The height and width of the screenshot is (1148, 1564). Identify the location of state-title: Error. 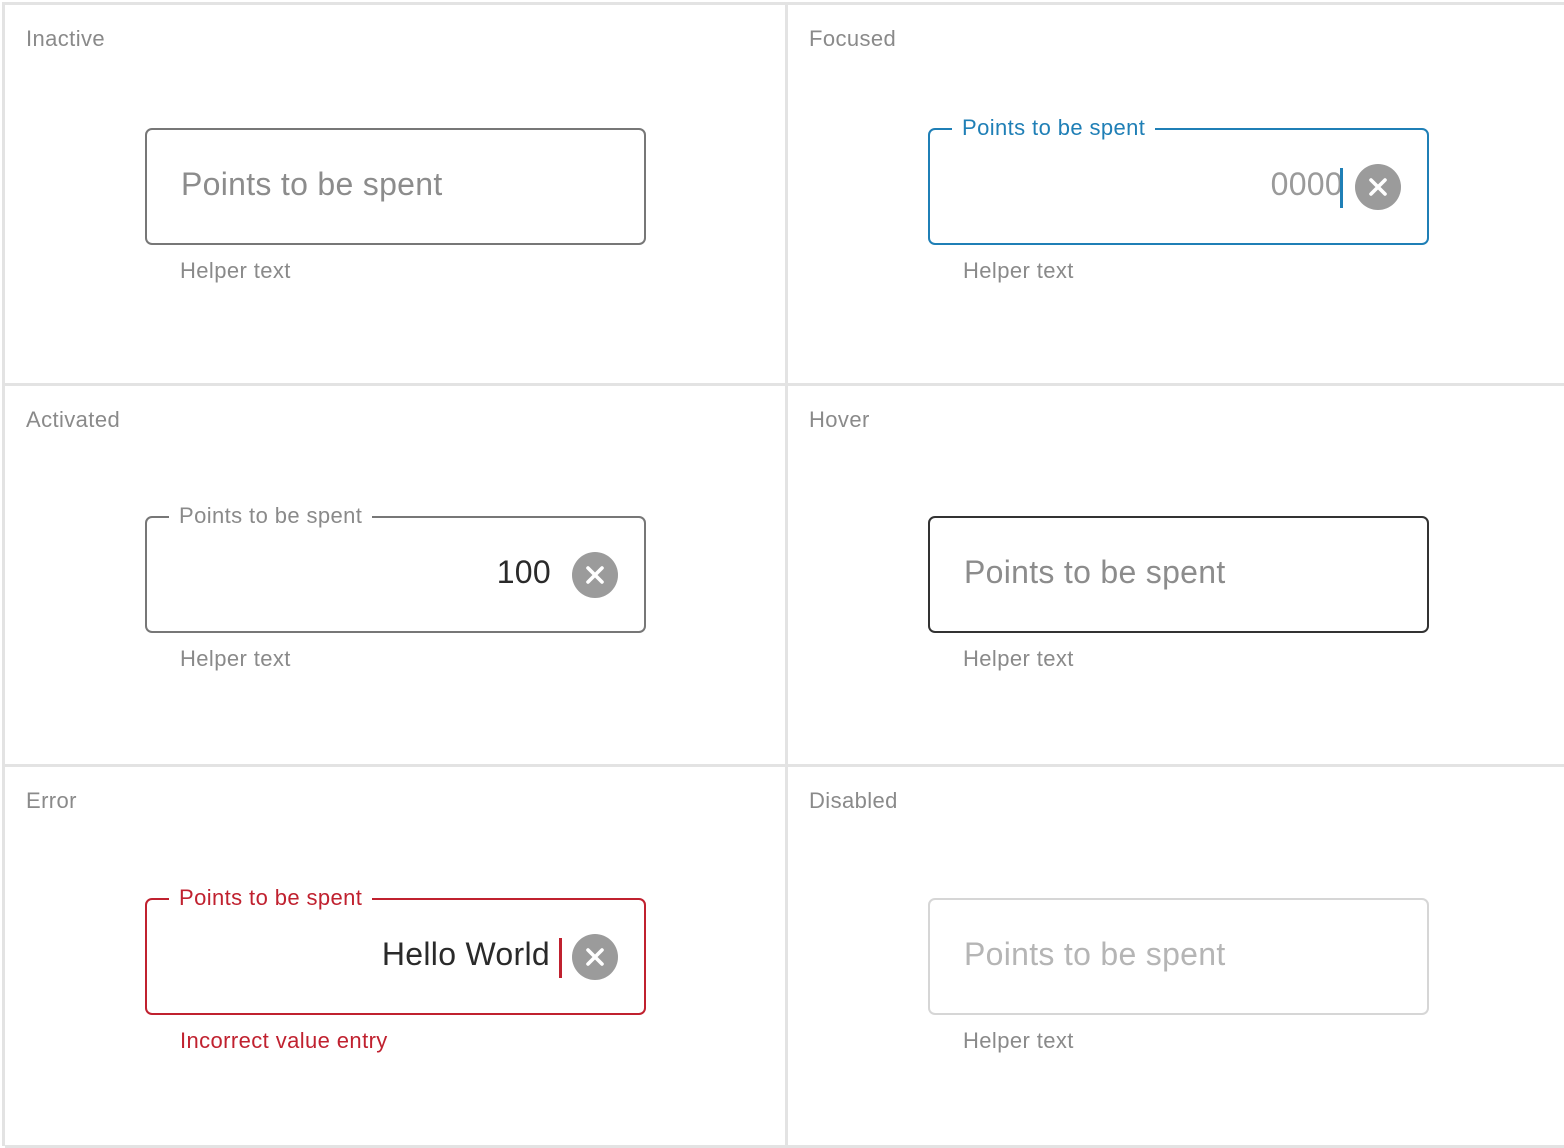
(51, 800).